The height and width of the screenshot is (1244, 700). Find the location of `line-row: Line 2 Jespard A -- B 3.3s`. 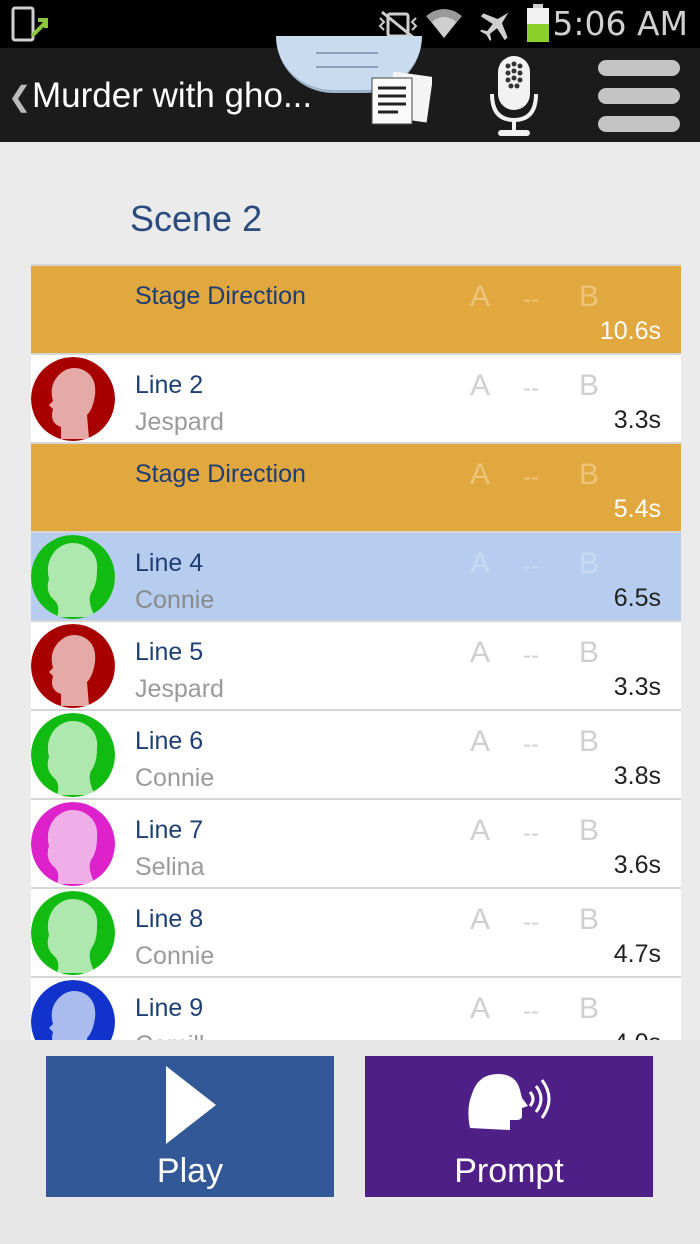

line-row: Line 2 Jespard A -- B 3.3s is located at coordinates (356, 399).